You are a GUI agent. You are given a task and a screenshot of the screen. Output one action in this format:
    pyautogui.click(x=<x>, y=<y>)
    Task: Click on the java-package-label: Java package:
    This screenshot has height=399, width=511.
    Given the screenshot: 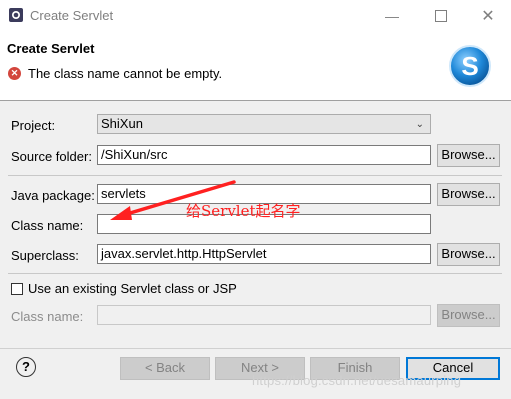 What is the action you would take?
    pyautogui.click(x=53, y=195)
    